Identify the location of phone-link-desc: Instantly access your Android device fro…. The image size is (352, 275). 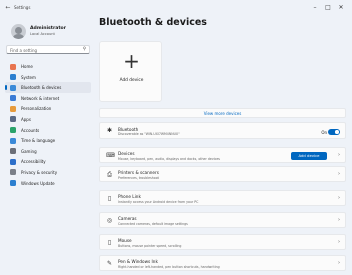
(158, 201).